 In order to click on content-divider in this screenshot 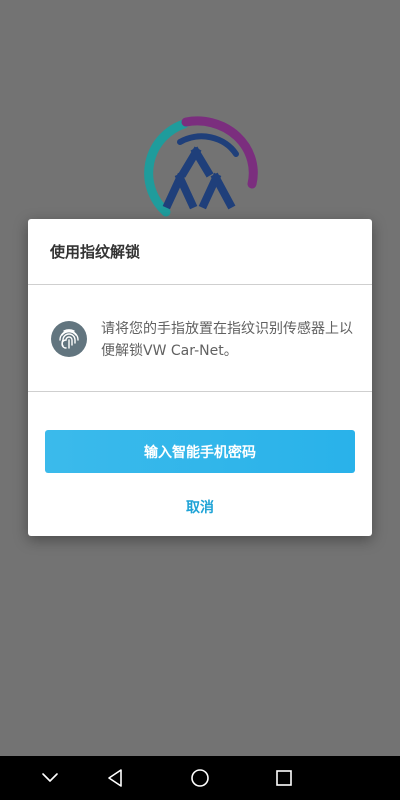, I will do `click(200, 391)`.